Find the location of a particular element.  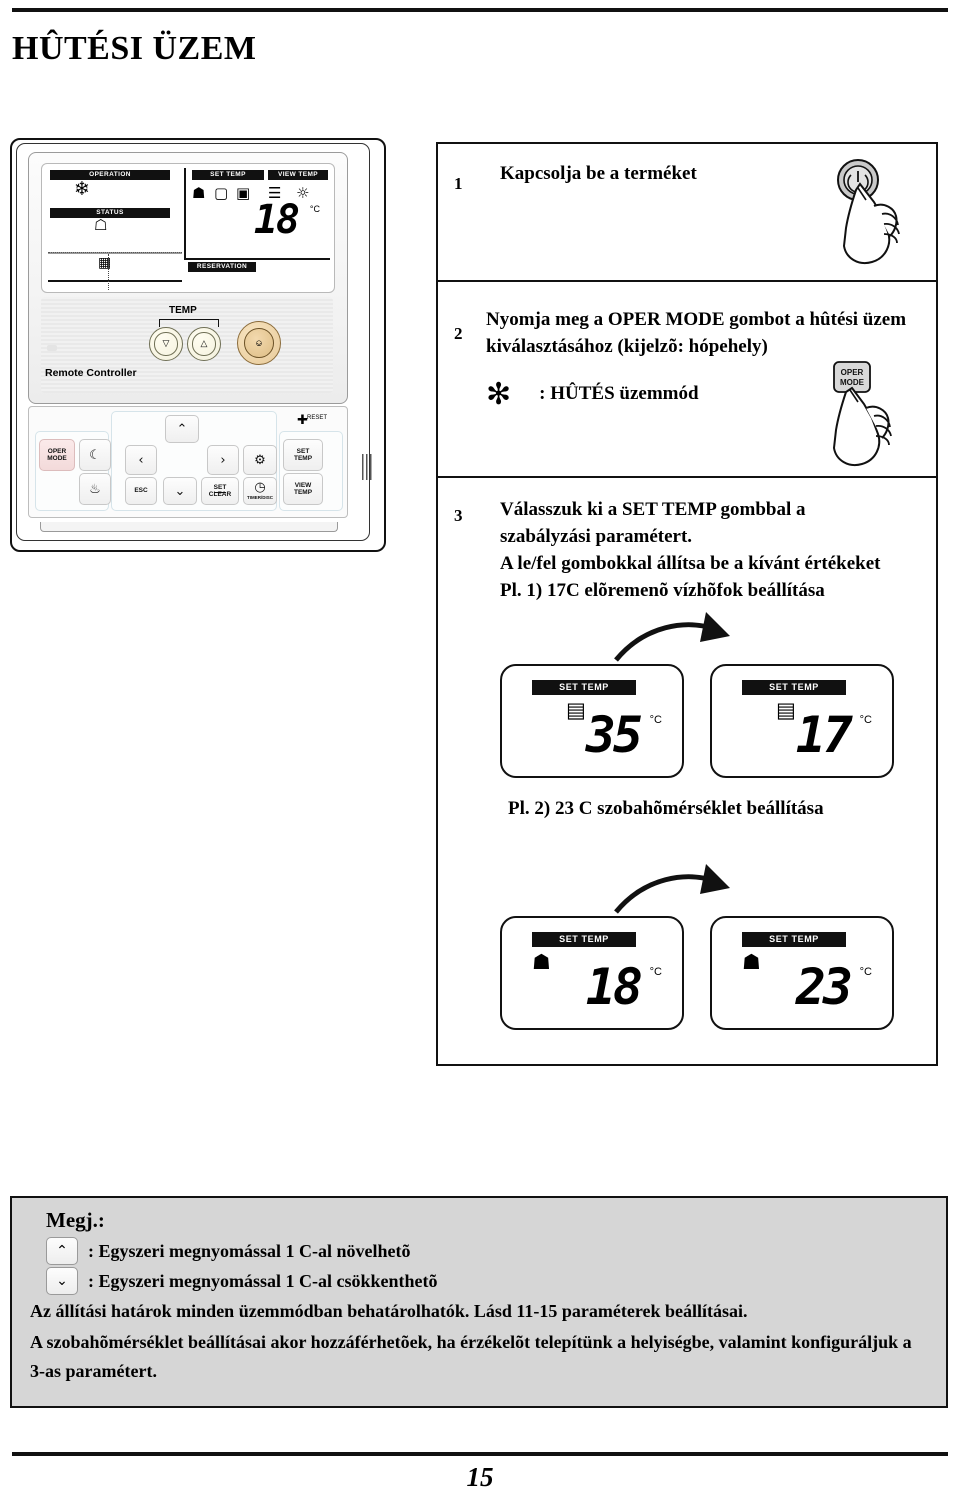

note-key-down: ⌄ is located at coordinates (62, 1281).